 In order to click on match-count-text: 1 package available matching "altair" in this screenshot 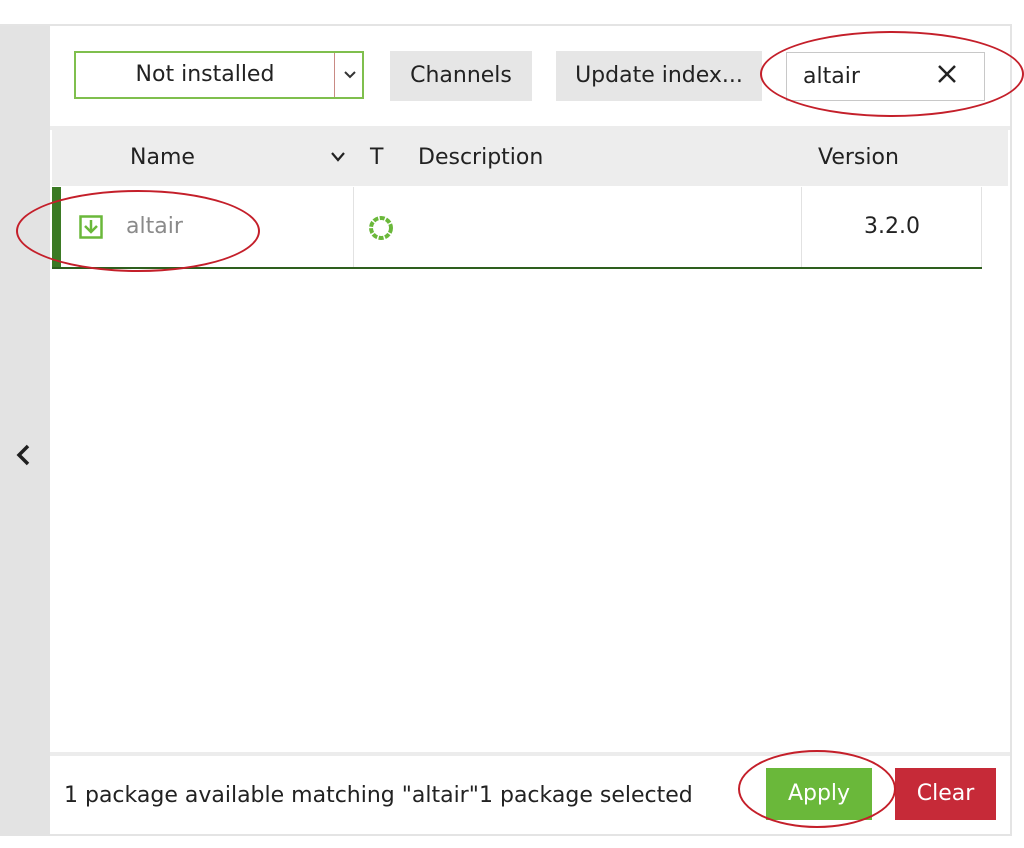, I will do `click(271, 795)`.